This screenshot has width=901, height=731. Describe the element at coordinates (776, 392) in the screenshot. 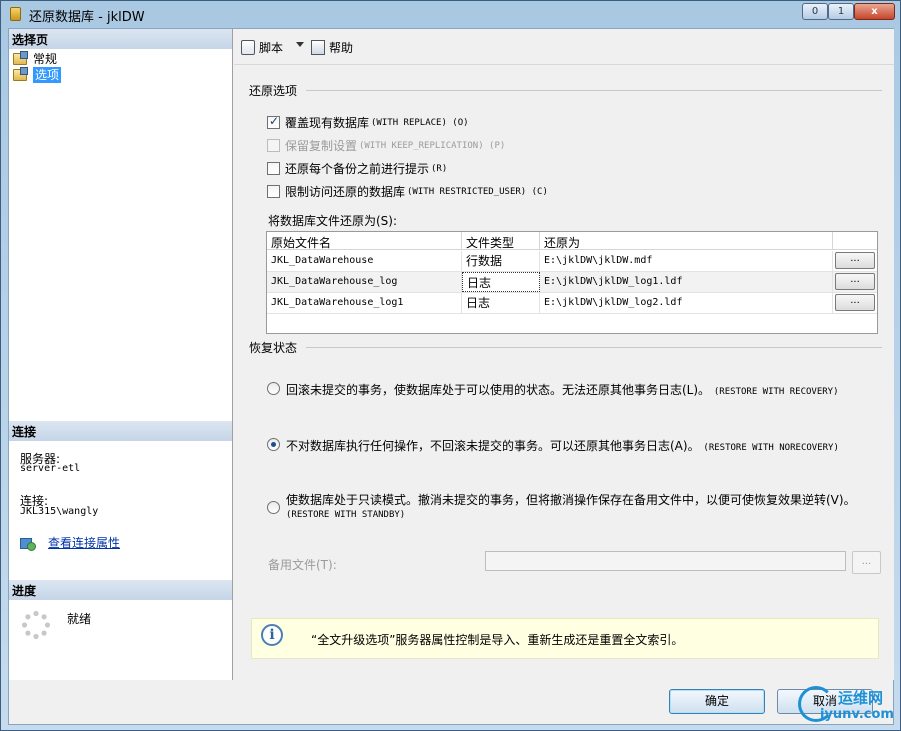

I see `radio-sub-label: (RESTORE WITH RECOVERY)` at that location.